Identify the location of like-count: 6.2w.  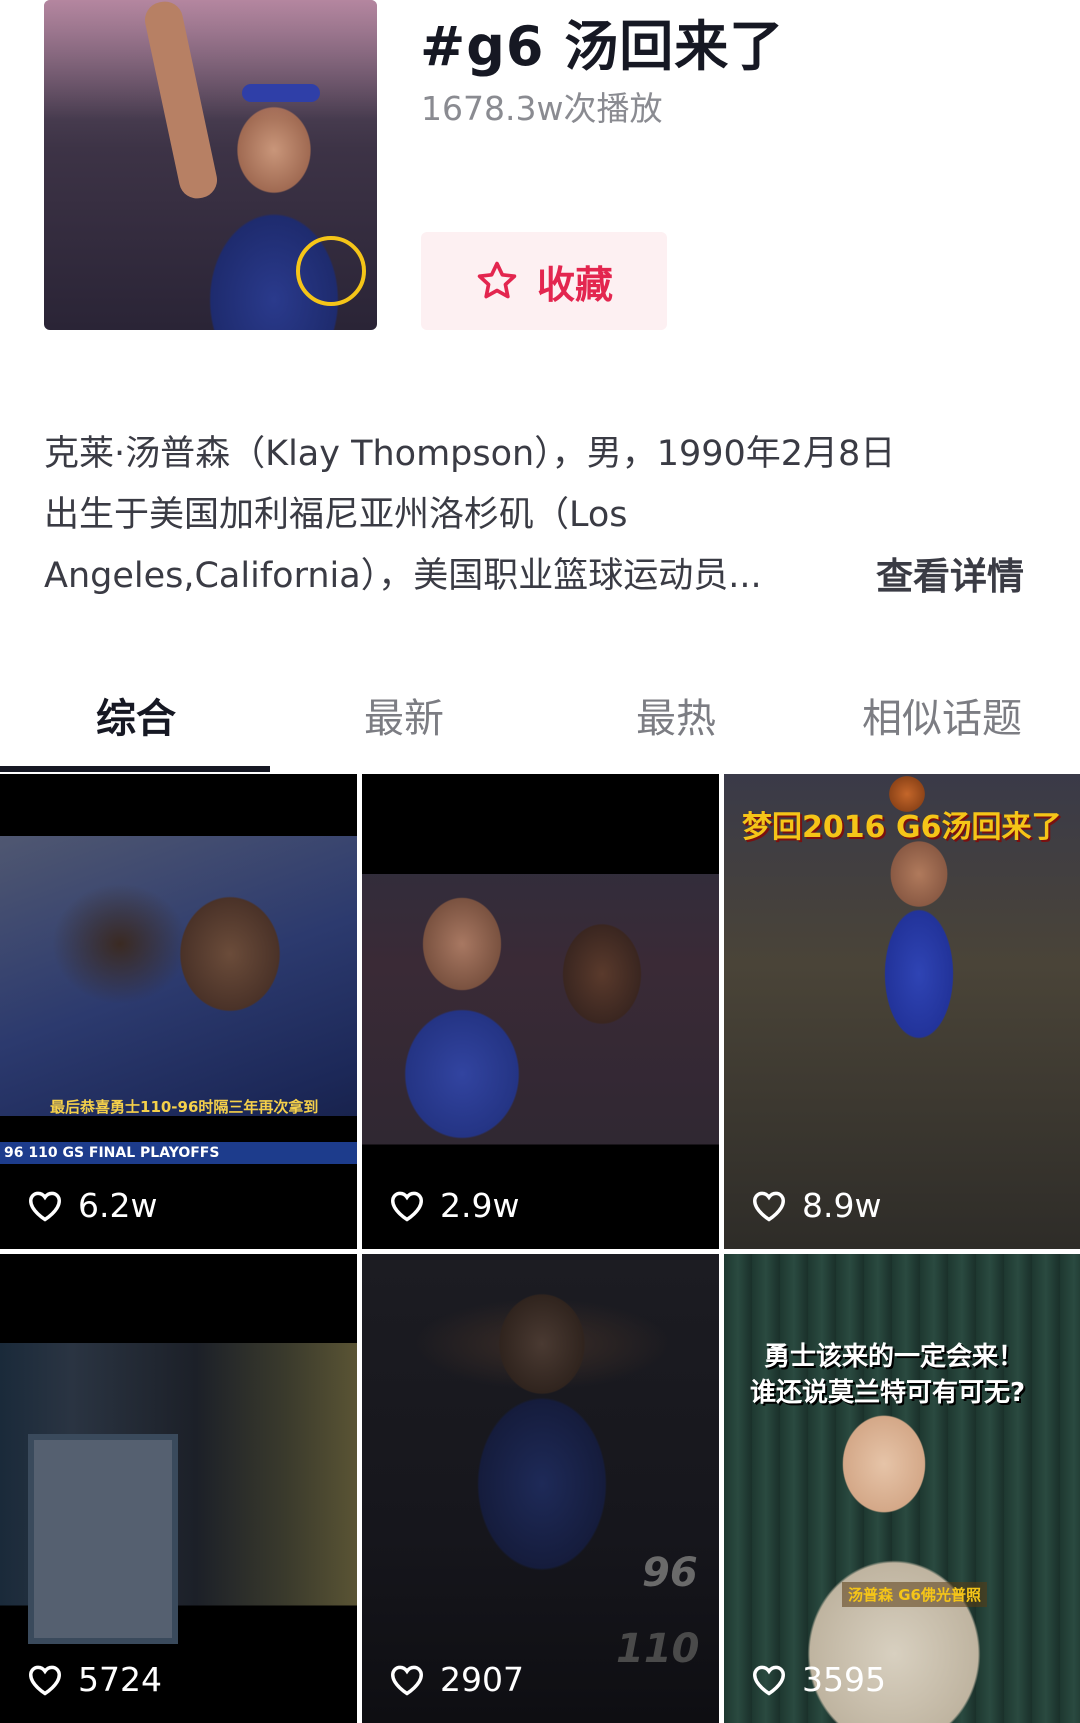
(91, 1205).